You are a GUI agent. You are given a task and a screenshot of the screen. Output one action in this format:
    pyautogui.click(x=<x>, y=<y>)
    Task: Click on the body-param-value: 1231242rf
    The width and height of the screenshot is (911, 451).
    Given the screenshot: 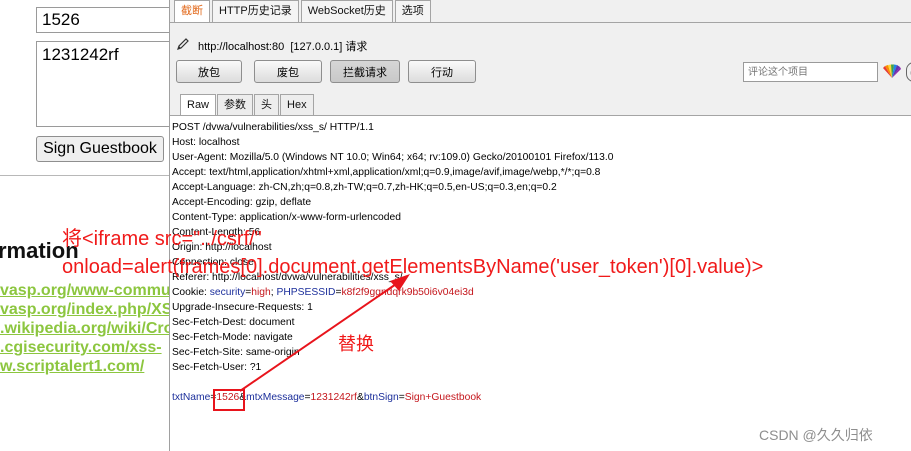 What is the action you would take?
    pyautogui.click(x=333, y=397)
    